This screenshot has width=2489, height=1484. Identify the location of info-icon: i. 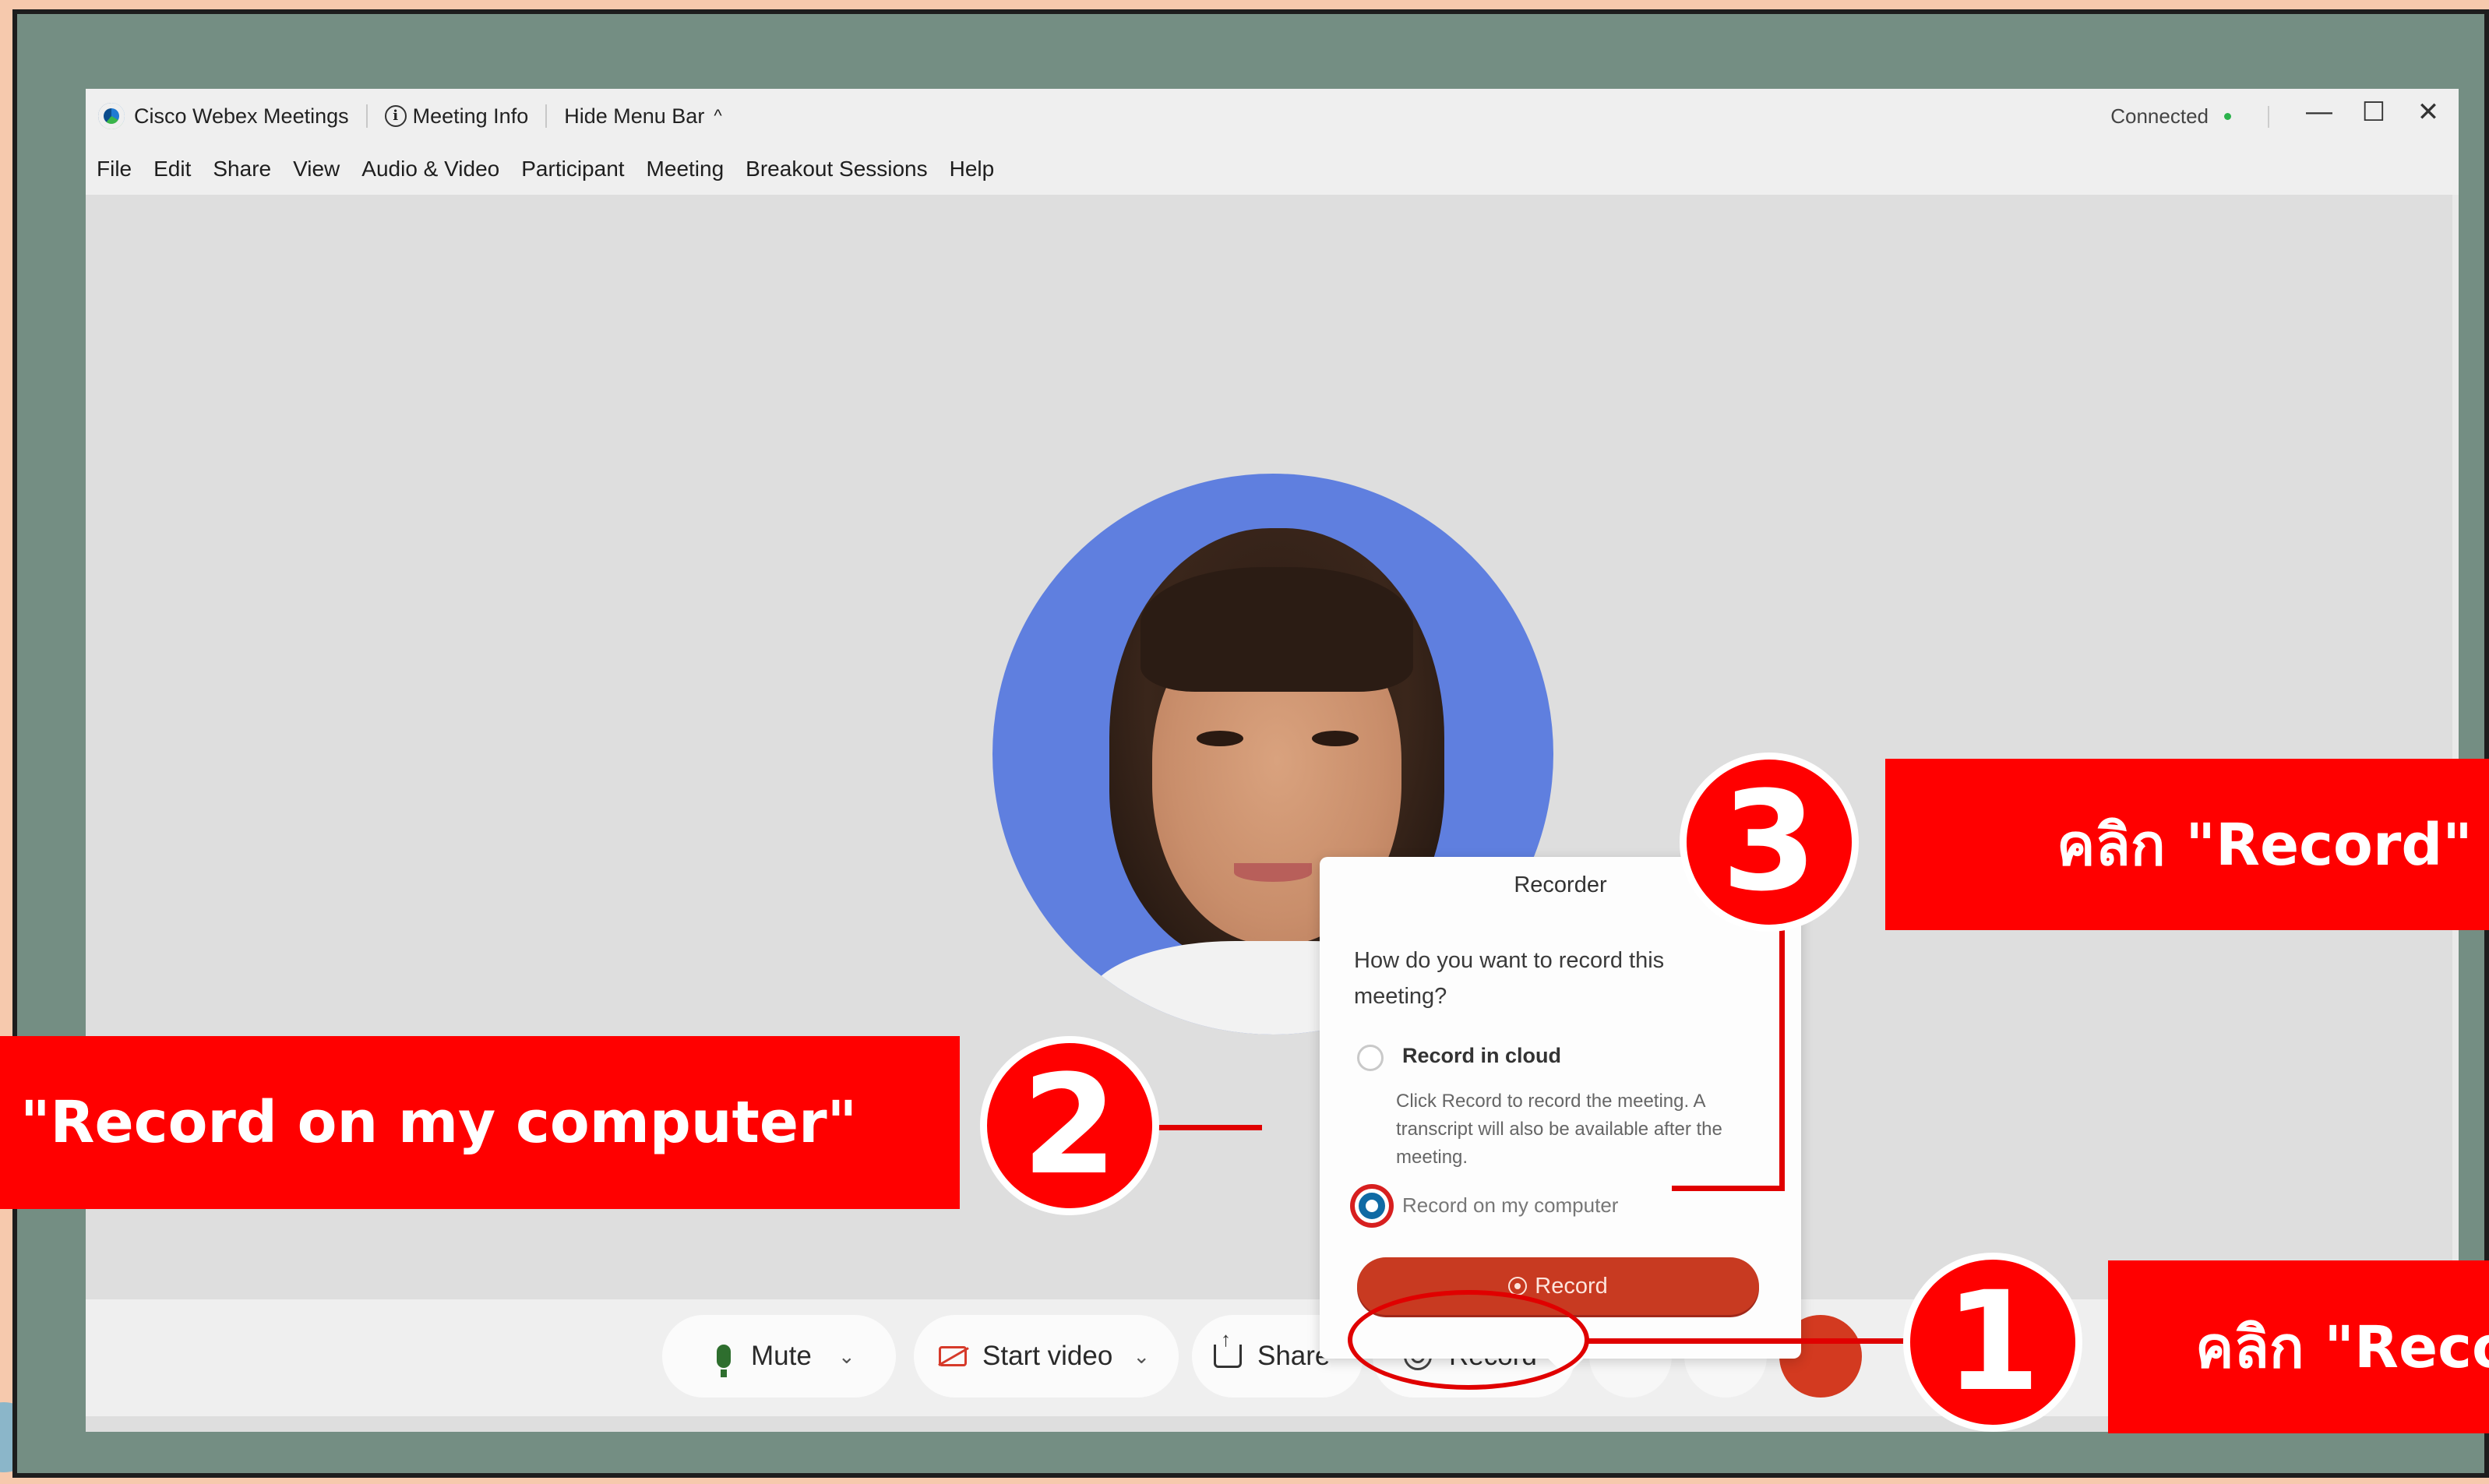
(395, 116).